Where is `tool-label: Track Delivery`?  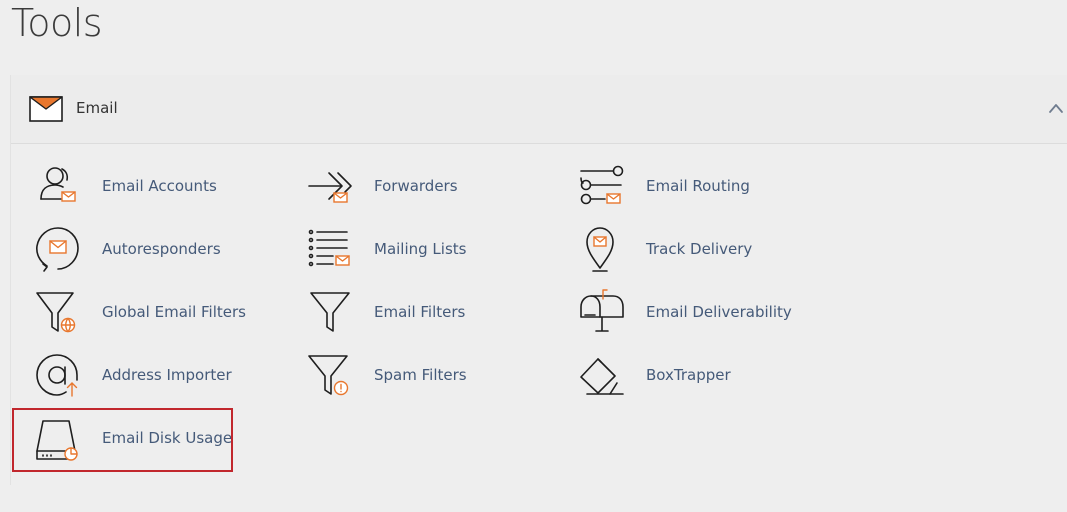 tool-label: Track Delivery is located at coordinates (699, 249).